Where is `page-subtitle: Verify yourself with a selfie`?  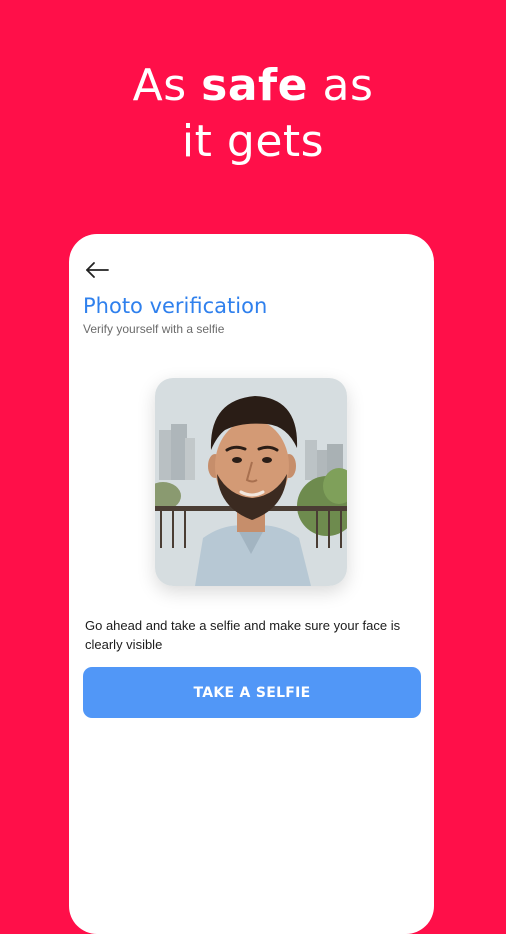
page-subtitle: Verify yourself with a selfie is located at coordinates (154, 329).